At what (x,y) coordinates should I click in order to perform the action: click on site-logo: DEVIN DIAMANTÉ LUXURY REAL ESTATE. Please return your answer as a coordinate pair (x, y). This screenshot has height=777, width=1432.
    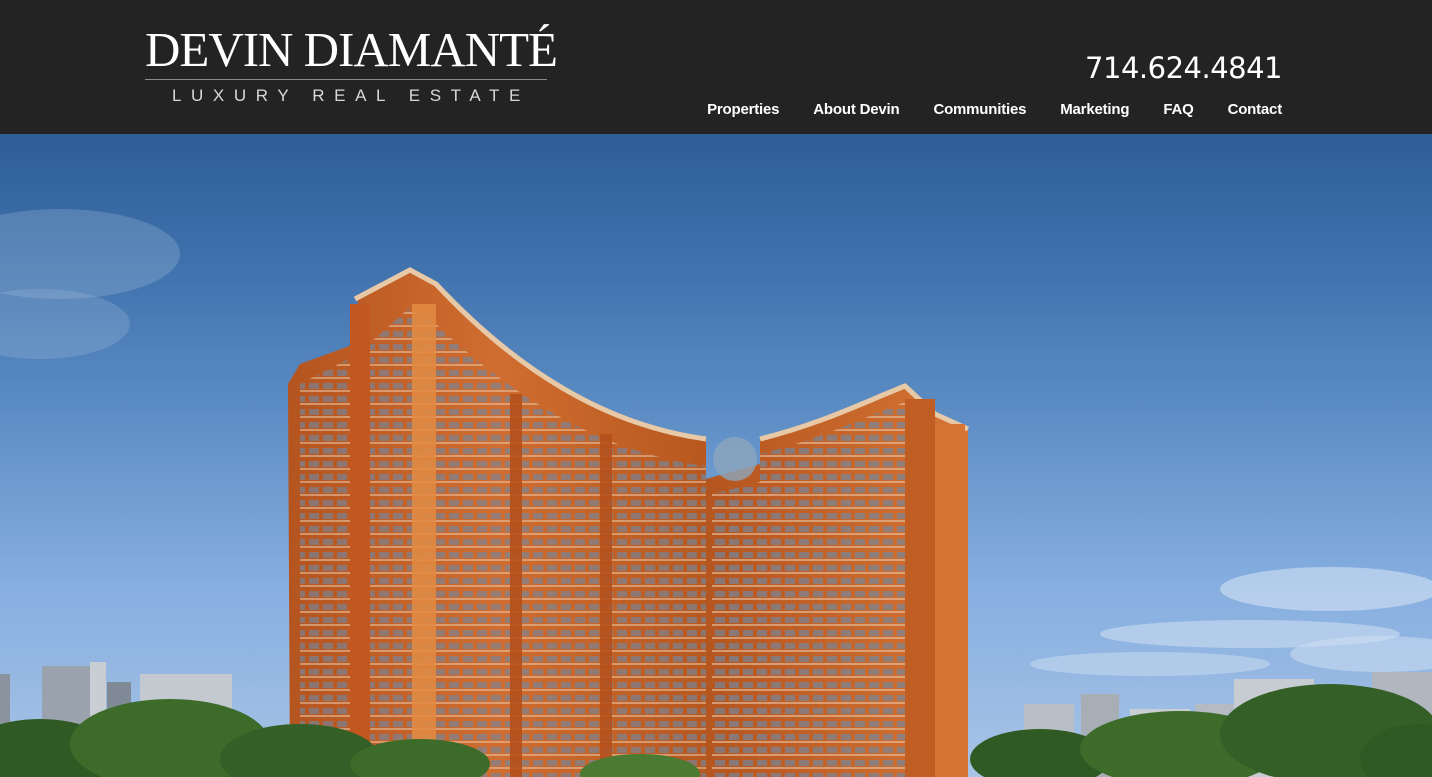
    Looking at the image, I should click on (351, 67).